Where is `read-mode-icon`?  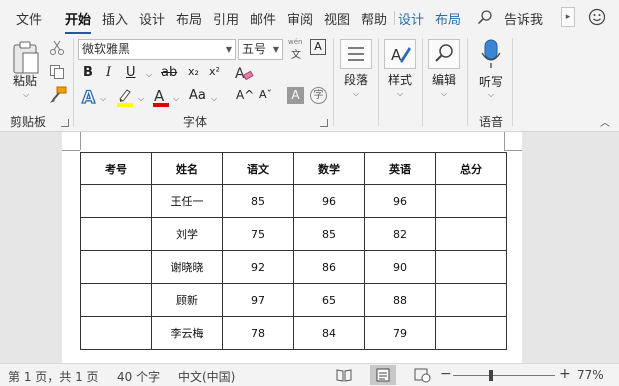
read-mode-icon is located at coordinates (344, 375).